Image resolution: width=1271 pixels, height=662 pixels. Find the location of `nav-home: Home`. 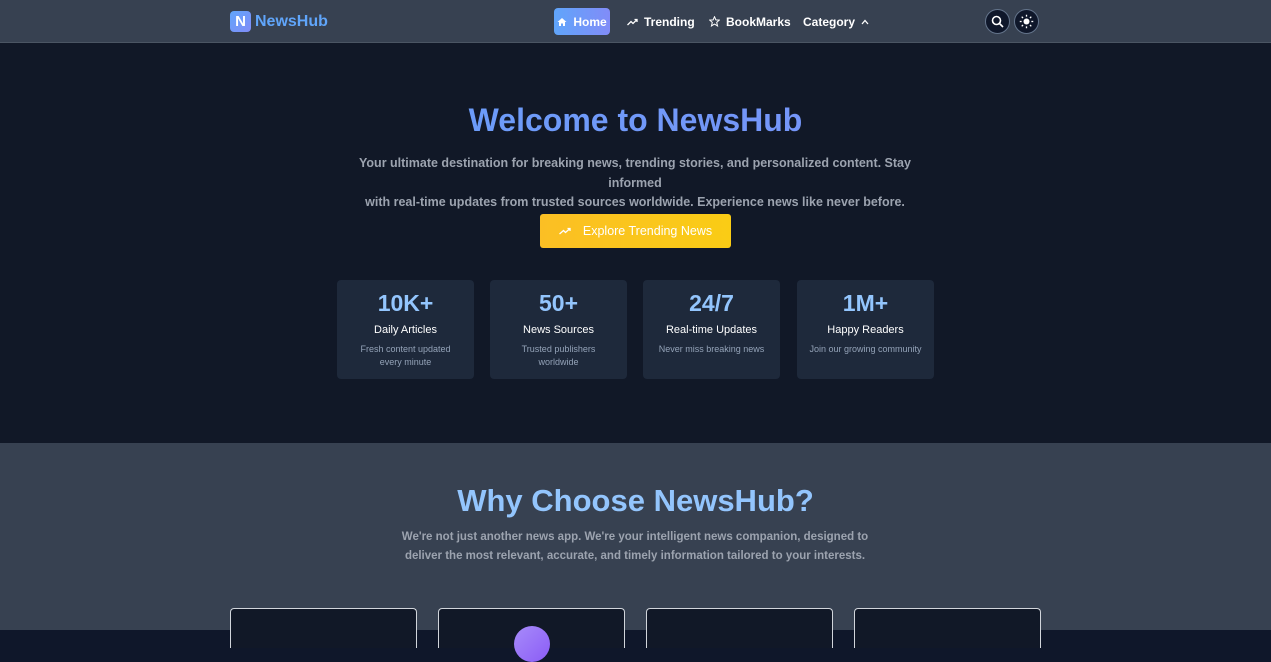

nav-home: Home is located at coordinates (582, 21).